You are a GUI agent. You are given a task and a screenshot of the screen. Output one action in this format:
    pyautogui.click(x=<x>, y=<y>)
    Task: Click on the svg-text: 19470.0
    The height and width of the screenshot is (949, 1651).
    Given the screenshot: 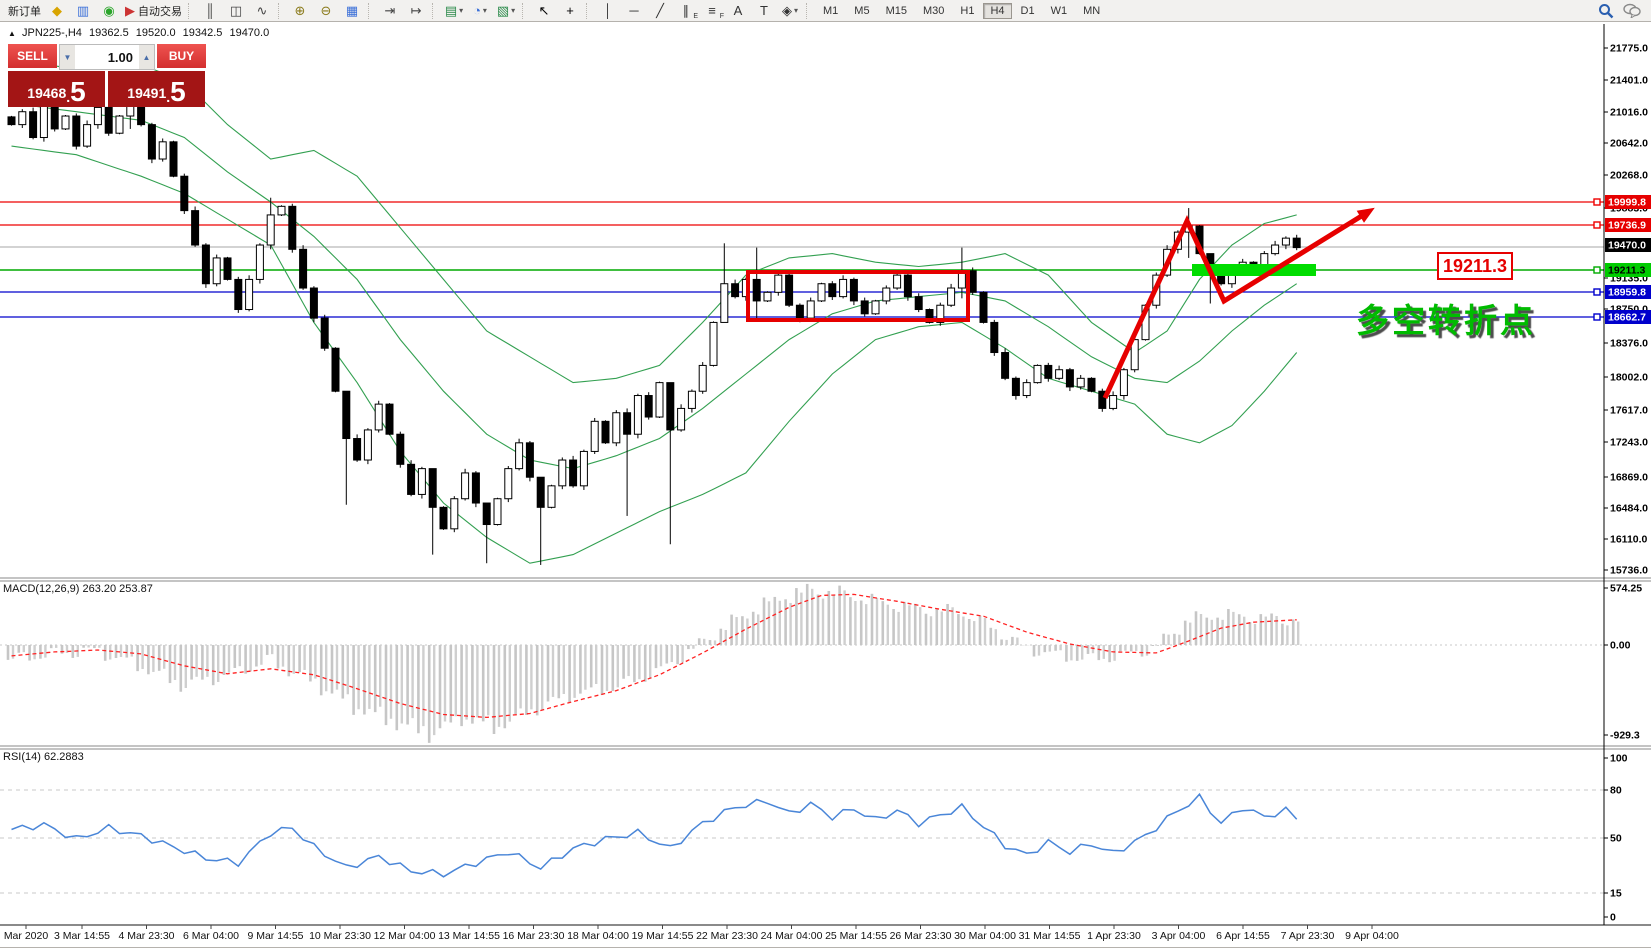 What is the action you would take?
    pyautogui.click(x=1627, y=246)
    